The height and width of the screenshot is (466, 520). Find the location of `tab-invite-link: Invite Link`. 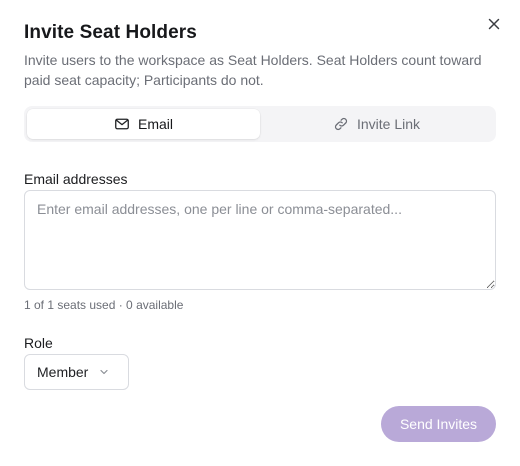

tab-invite-link: Invite Link is located at coordinates (376, 124).